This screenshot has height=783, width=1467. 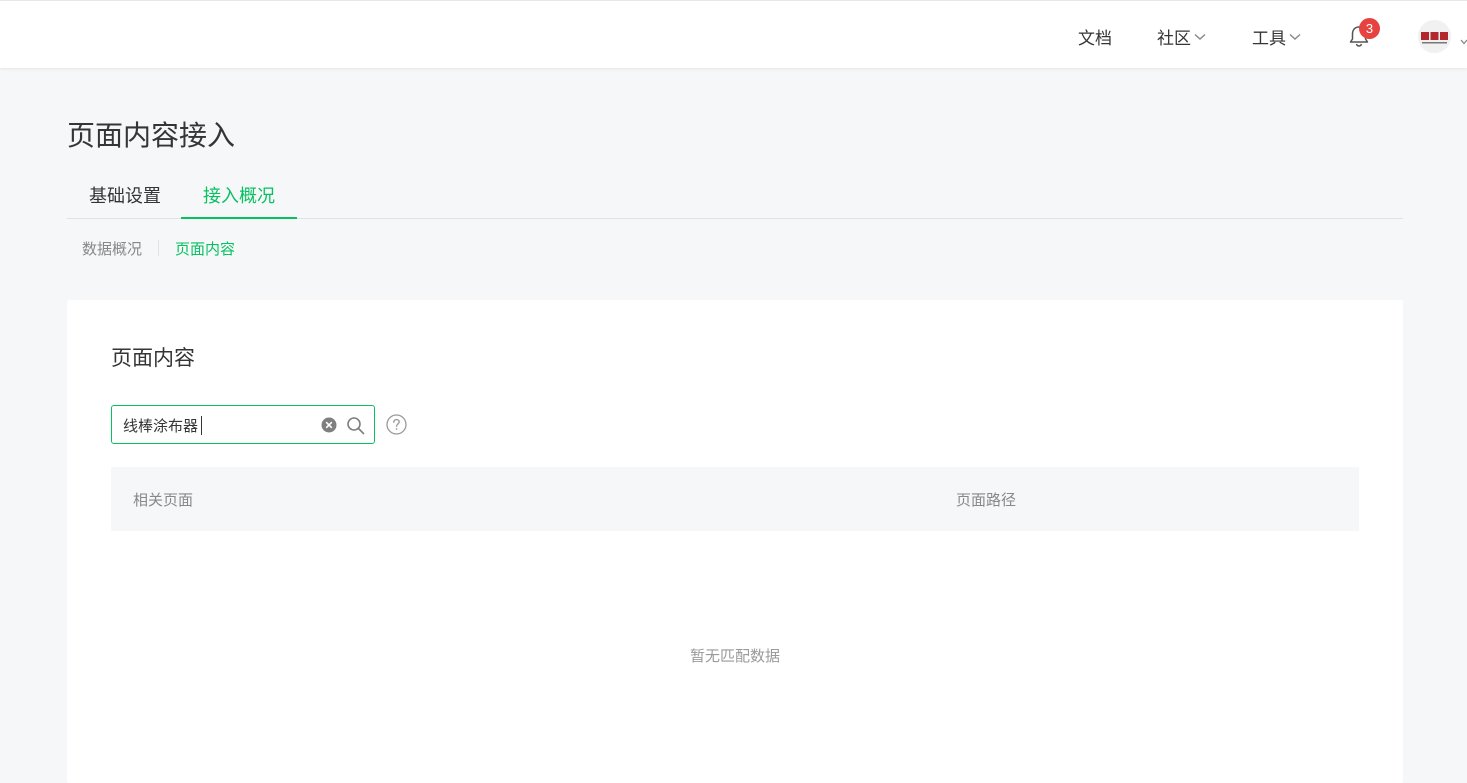 I want to click on tab-bar: 基础设置 接入概况, so click(x=735, y=194).